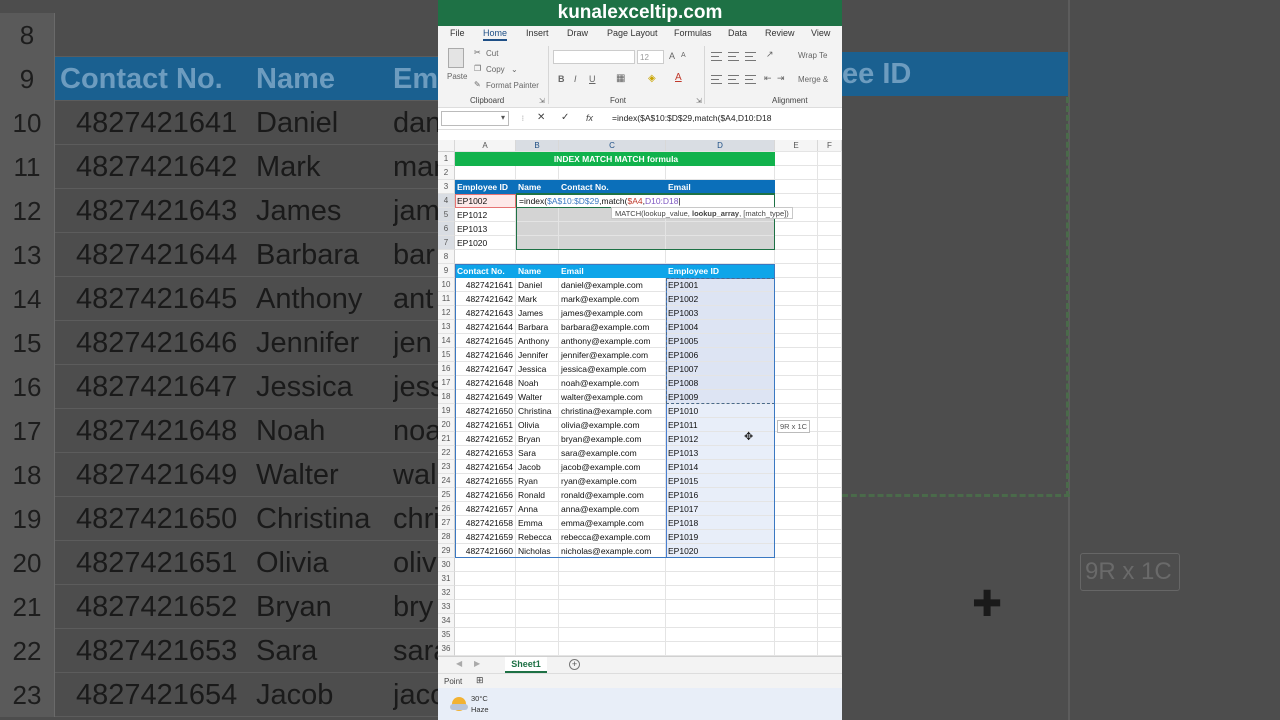 This screenshot has width=1280, height=720. I want to click on tab-review: Review, so click(780, 33).